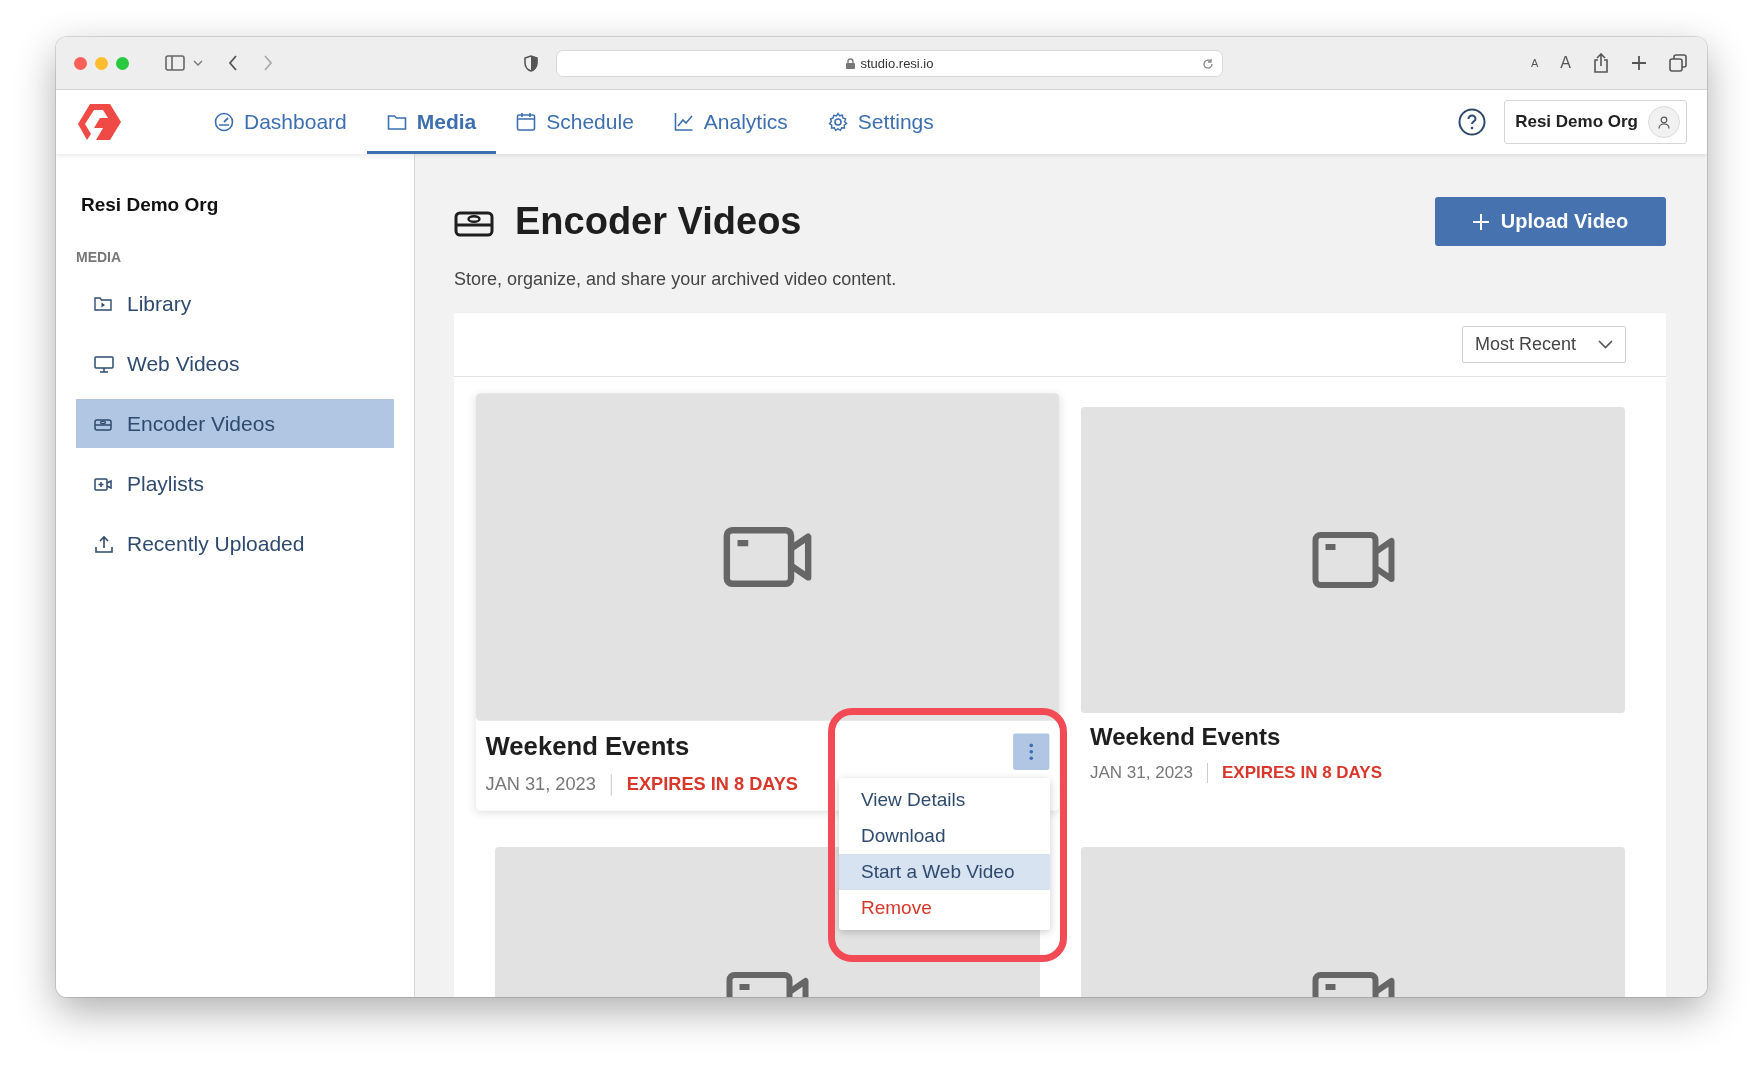  What do you see at coordinates (526, 122) in the screenshot?
I see `calendar-icon` at bounding box center [526, 122].